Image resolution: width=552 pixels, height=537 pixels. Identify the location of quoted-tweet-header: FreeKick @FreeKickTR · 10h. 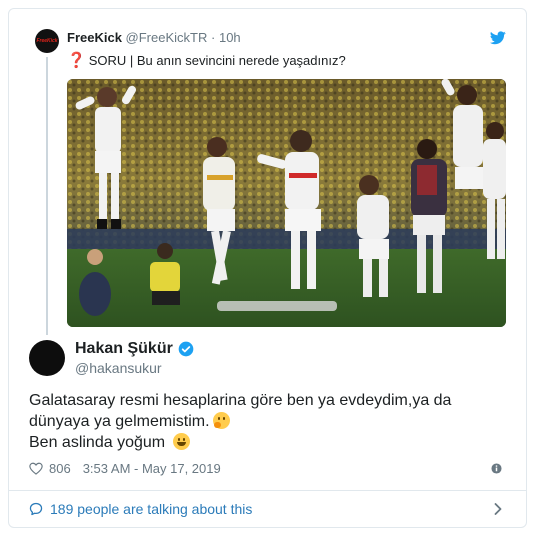
(154, 37).